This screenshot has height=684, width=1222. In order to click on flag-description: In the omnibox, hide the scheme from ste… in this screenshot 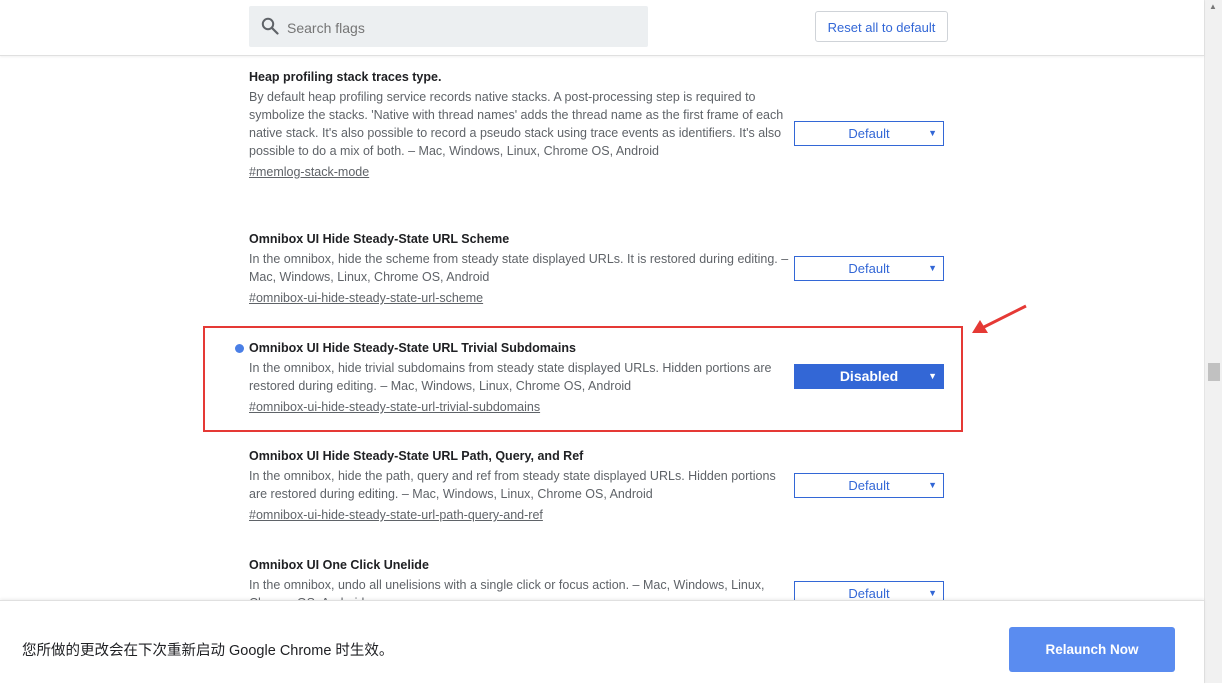, I will do `click(519, 268)`.